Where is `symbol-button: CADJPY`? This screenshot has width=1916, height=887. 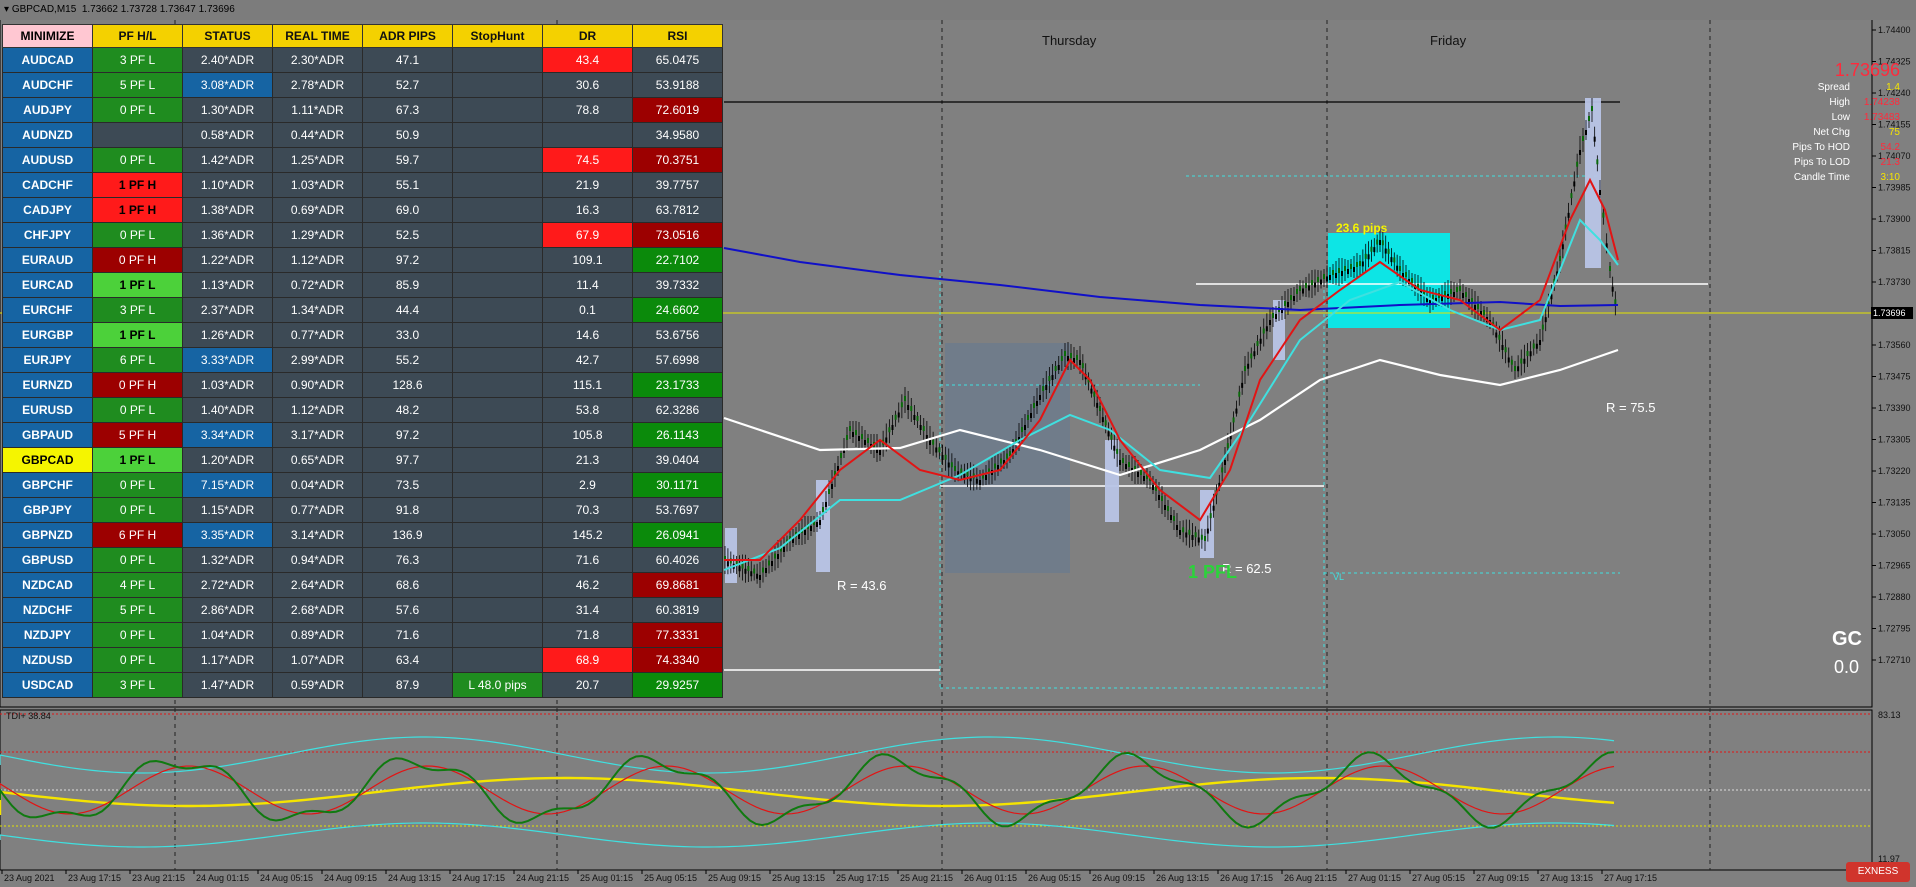 symbol-button: CADJPY is located at coordinates (47, 210).